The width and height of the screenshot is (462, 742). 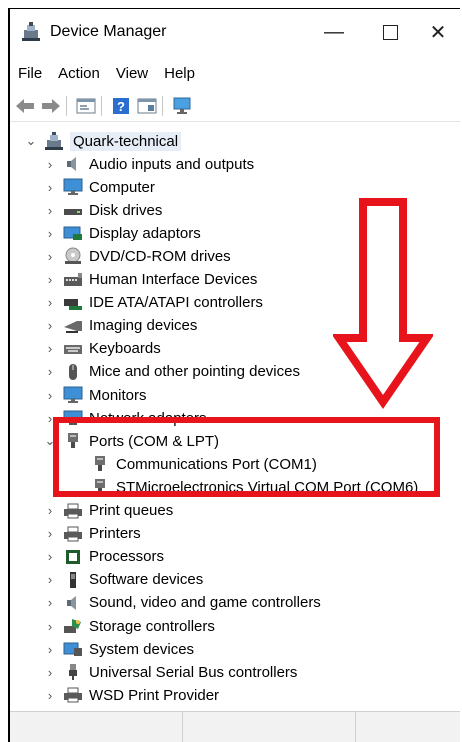 What do you see at coordinates (246, 457) in the screenshot?
I see `annotation-highlight-box` at bounding box center [246, 457].